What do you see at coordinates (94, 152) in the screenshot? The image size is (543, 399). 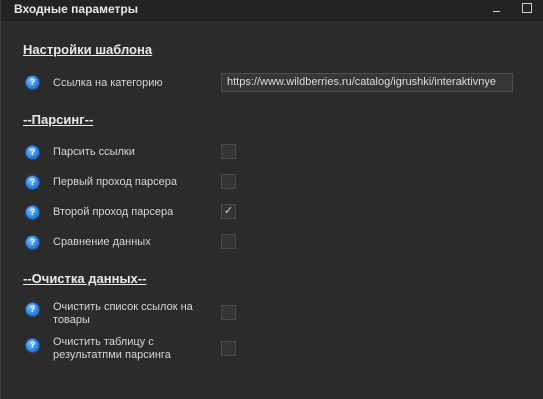 I see `parse-links-label: Парсить ссылки` at bounding box center [94, 152].